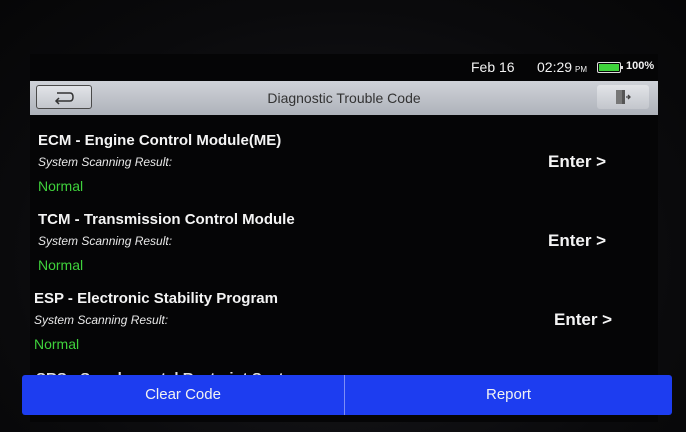  I want to click on battery-fill, so click(609, 67).